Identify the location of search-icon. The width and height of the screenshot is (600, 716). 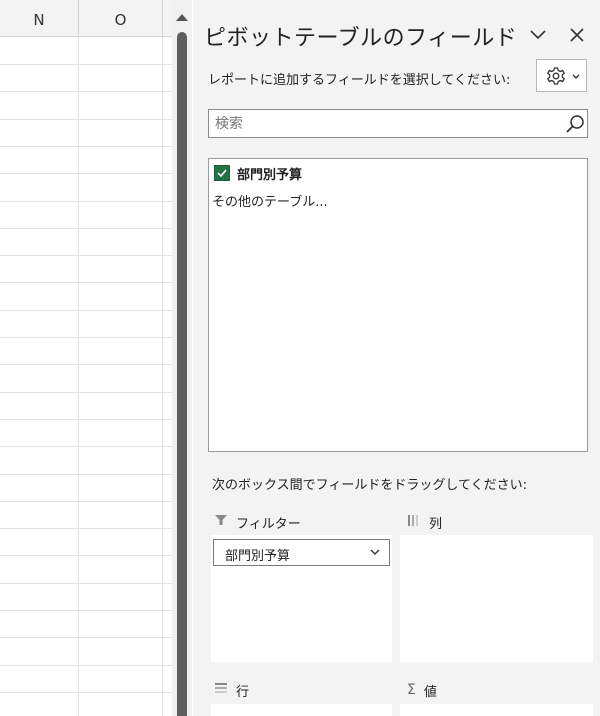
(575, 124).